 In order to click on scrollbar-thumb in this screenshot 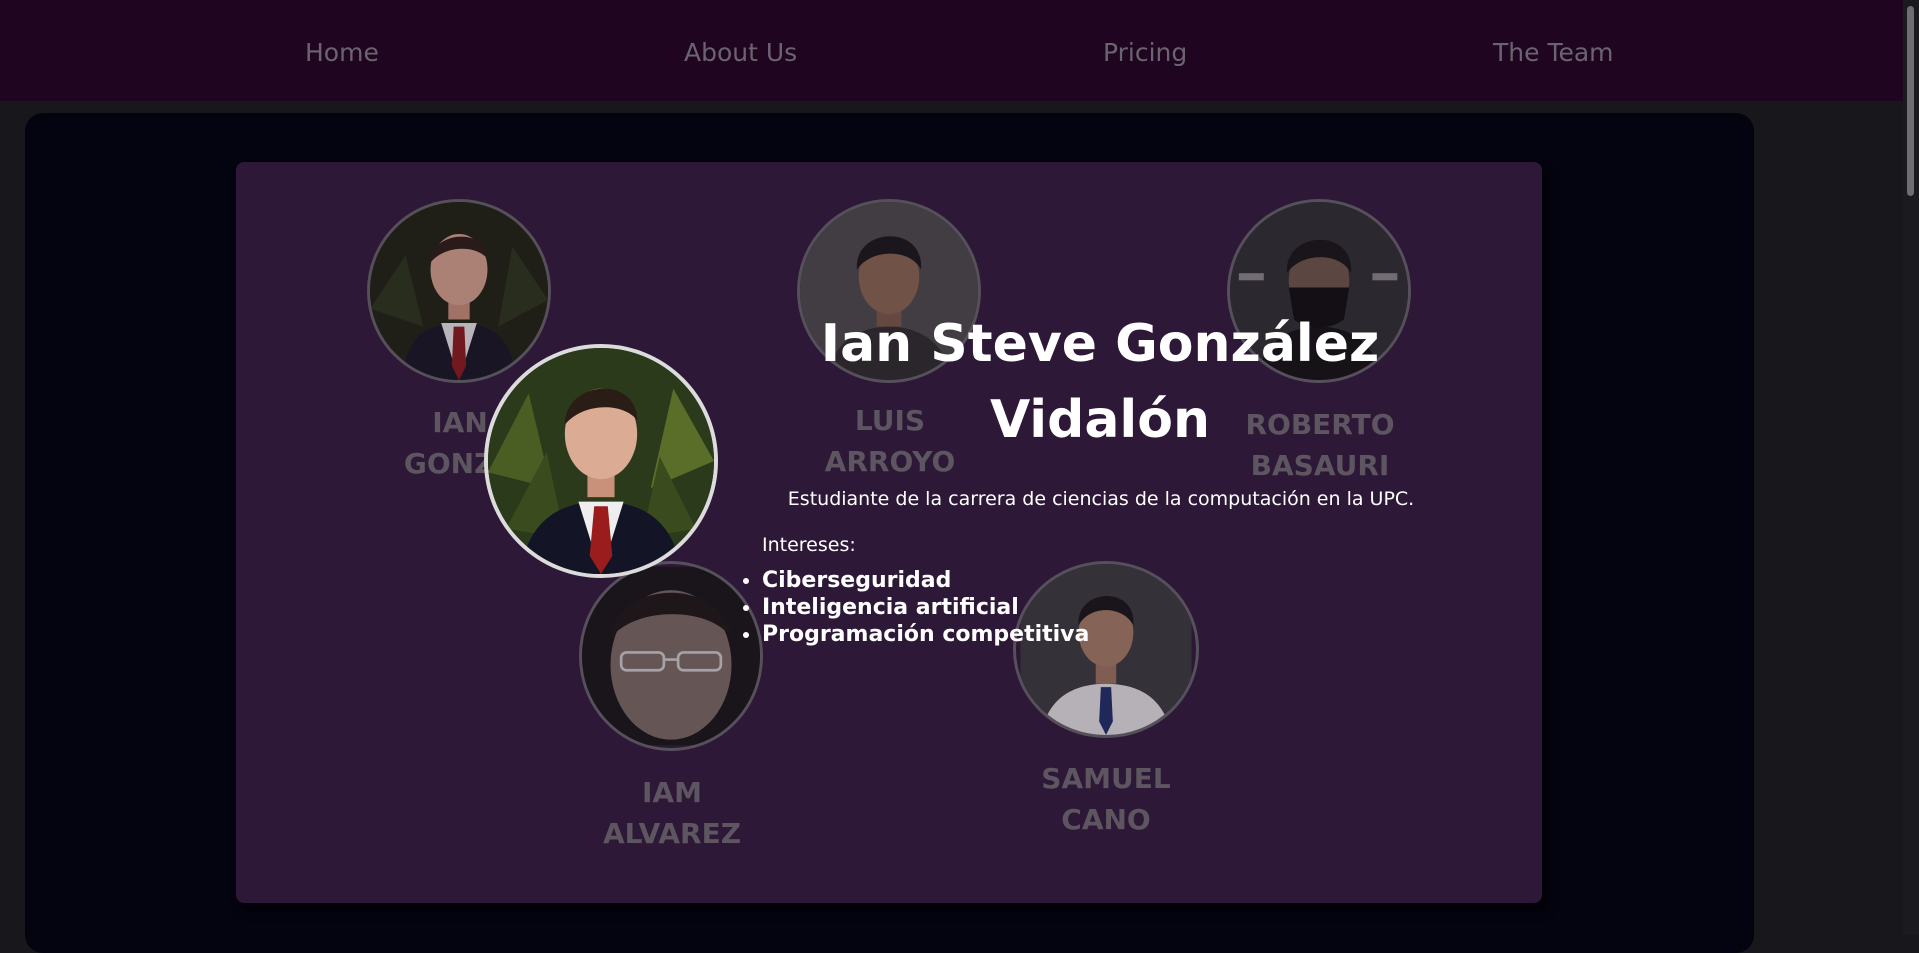, I will do `click(1910, 101)`.